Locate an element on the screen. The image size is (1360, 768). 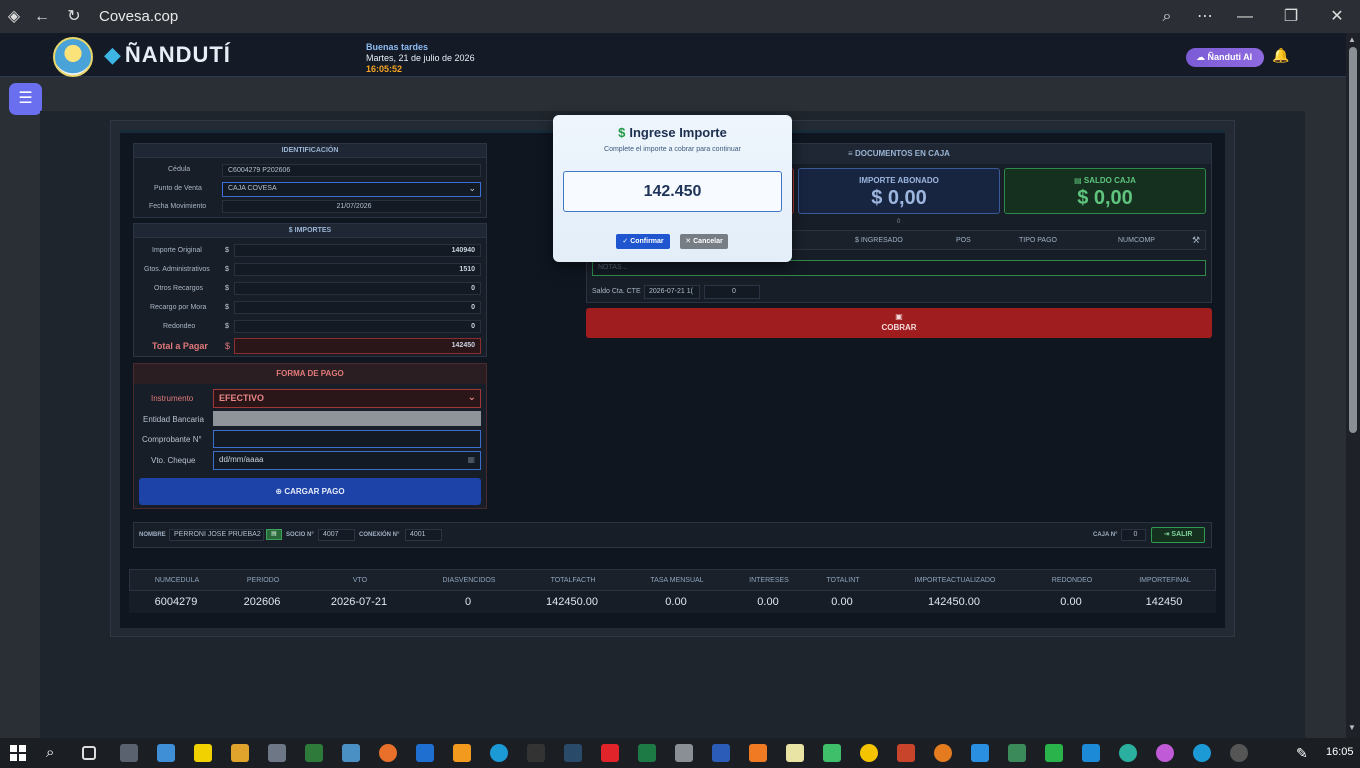
salir-button: ⇥ SALIR is located at coordinates (1178, 535).